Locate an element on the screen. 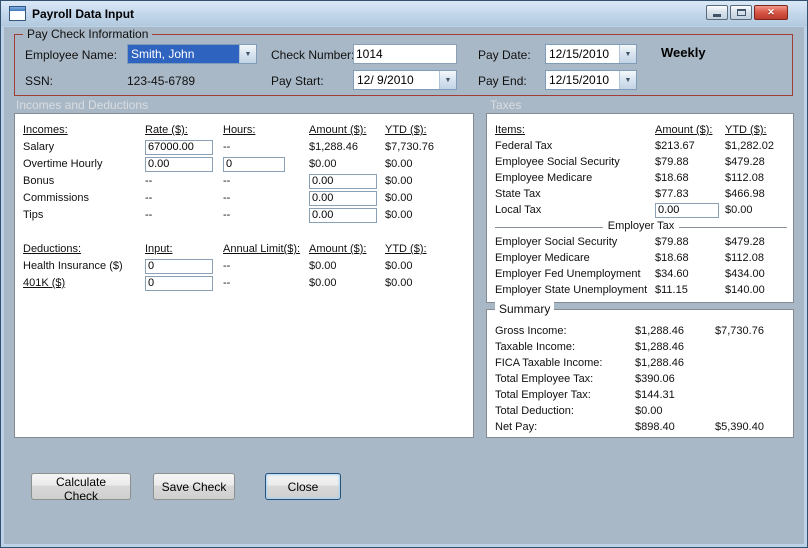 Image resolution: width=808 pixels, height=548 pixels. tips-rate: -- is located at coordinates (149, 215).